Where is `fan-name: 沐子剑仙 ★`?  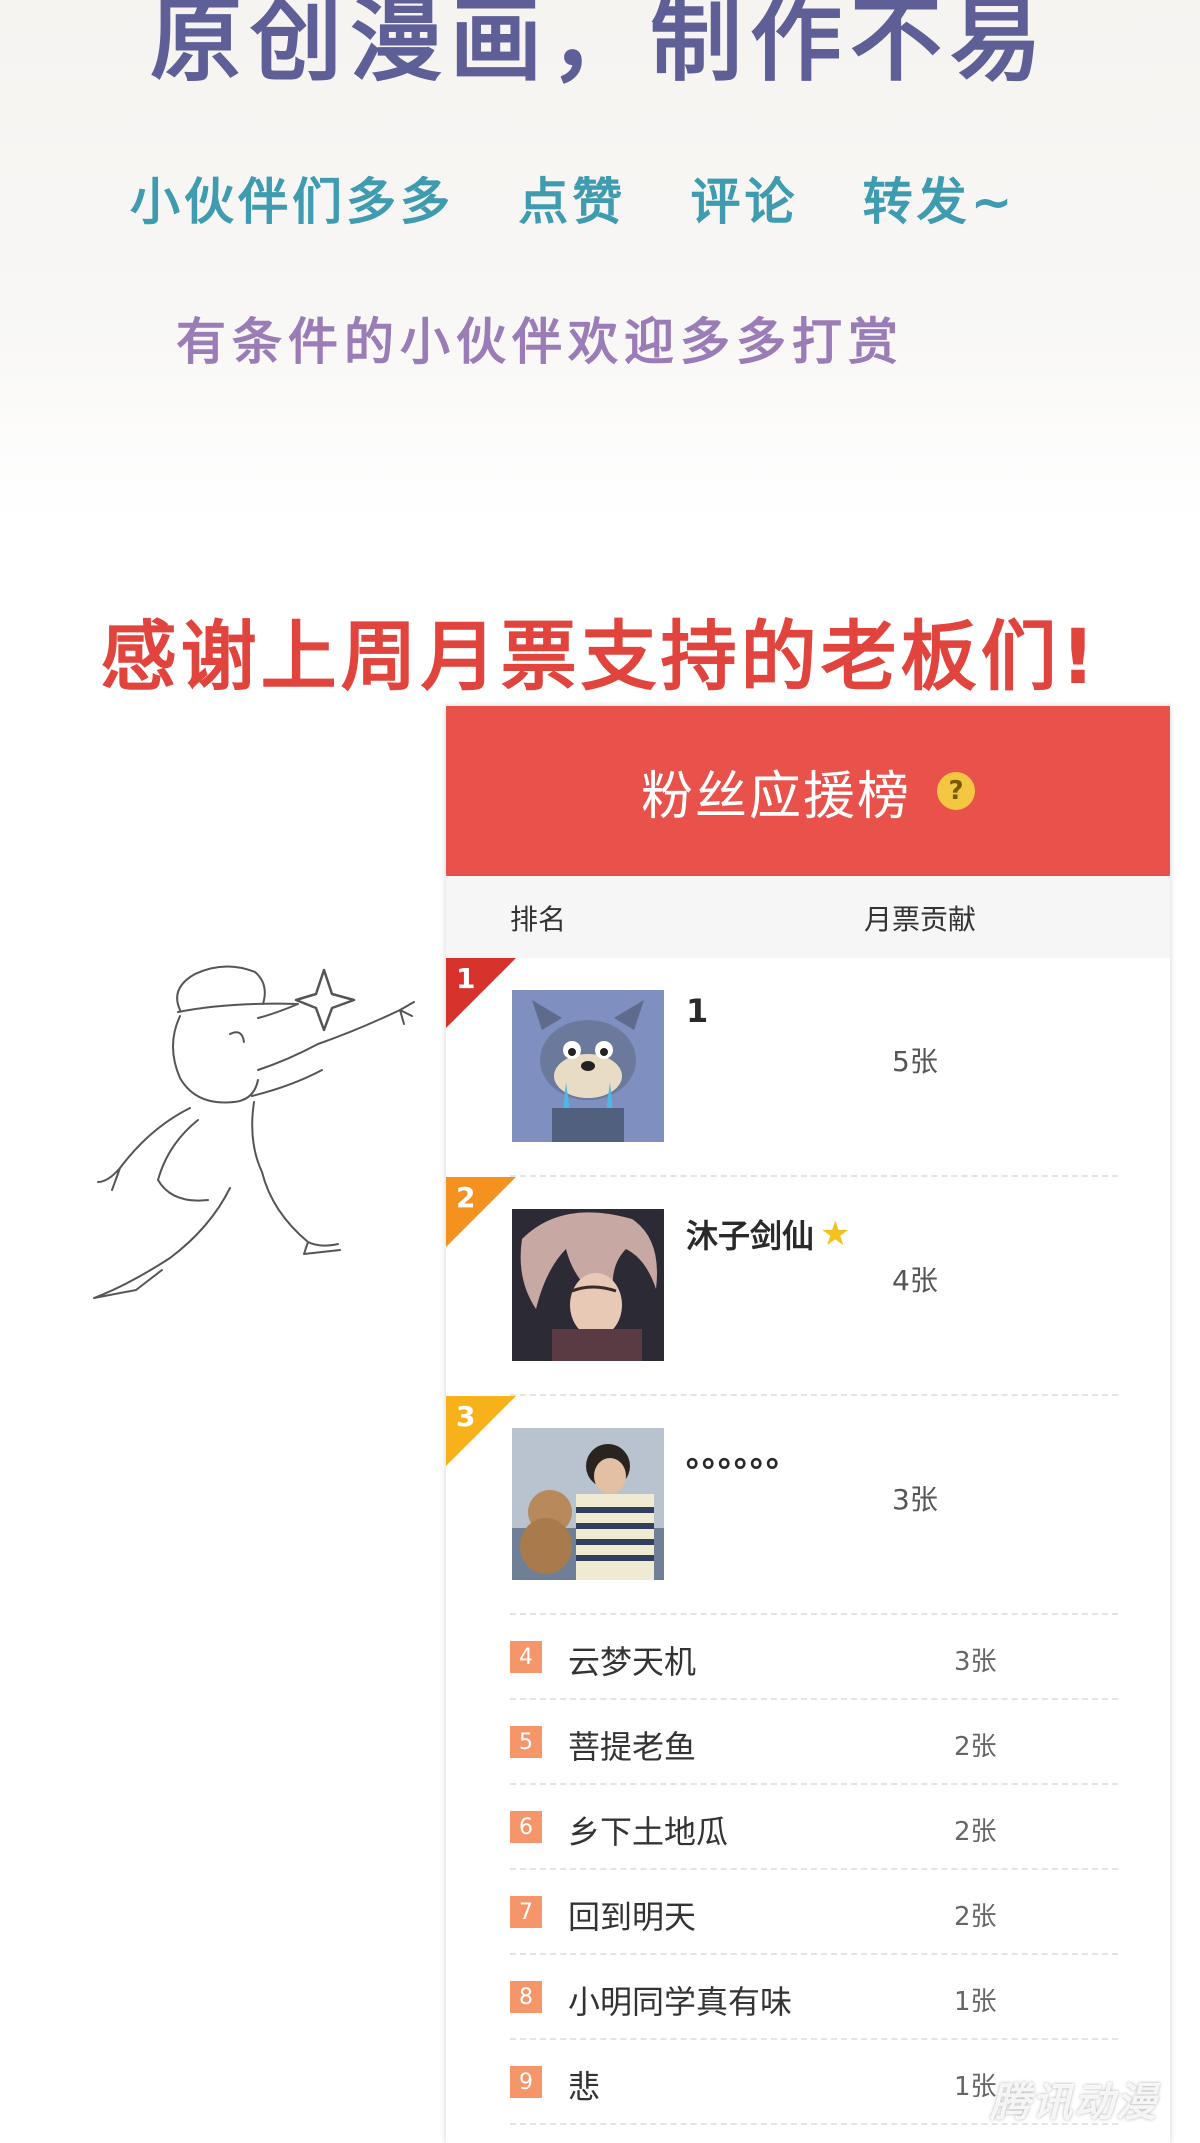
fan-name: 沐子剑仙 ★ is located at coordinates (768, 1234).